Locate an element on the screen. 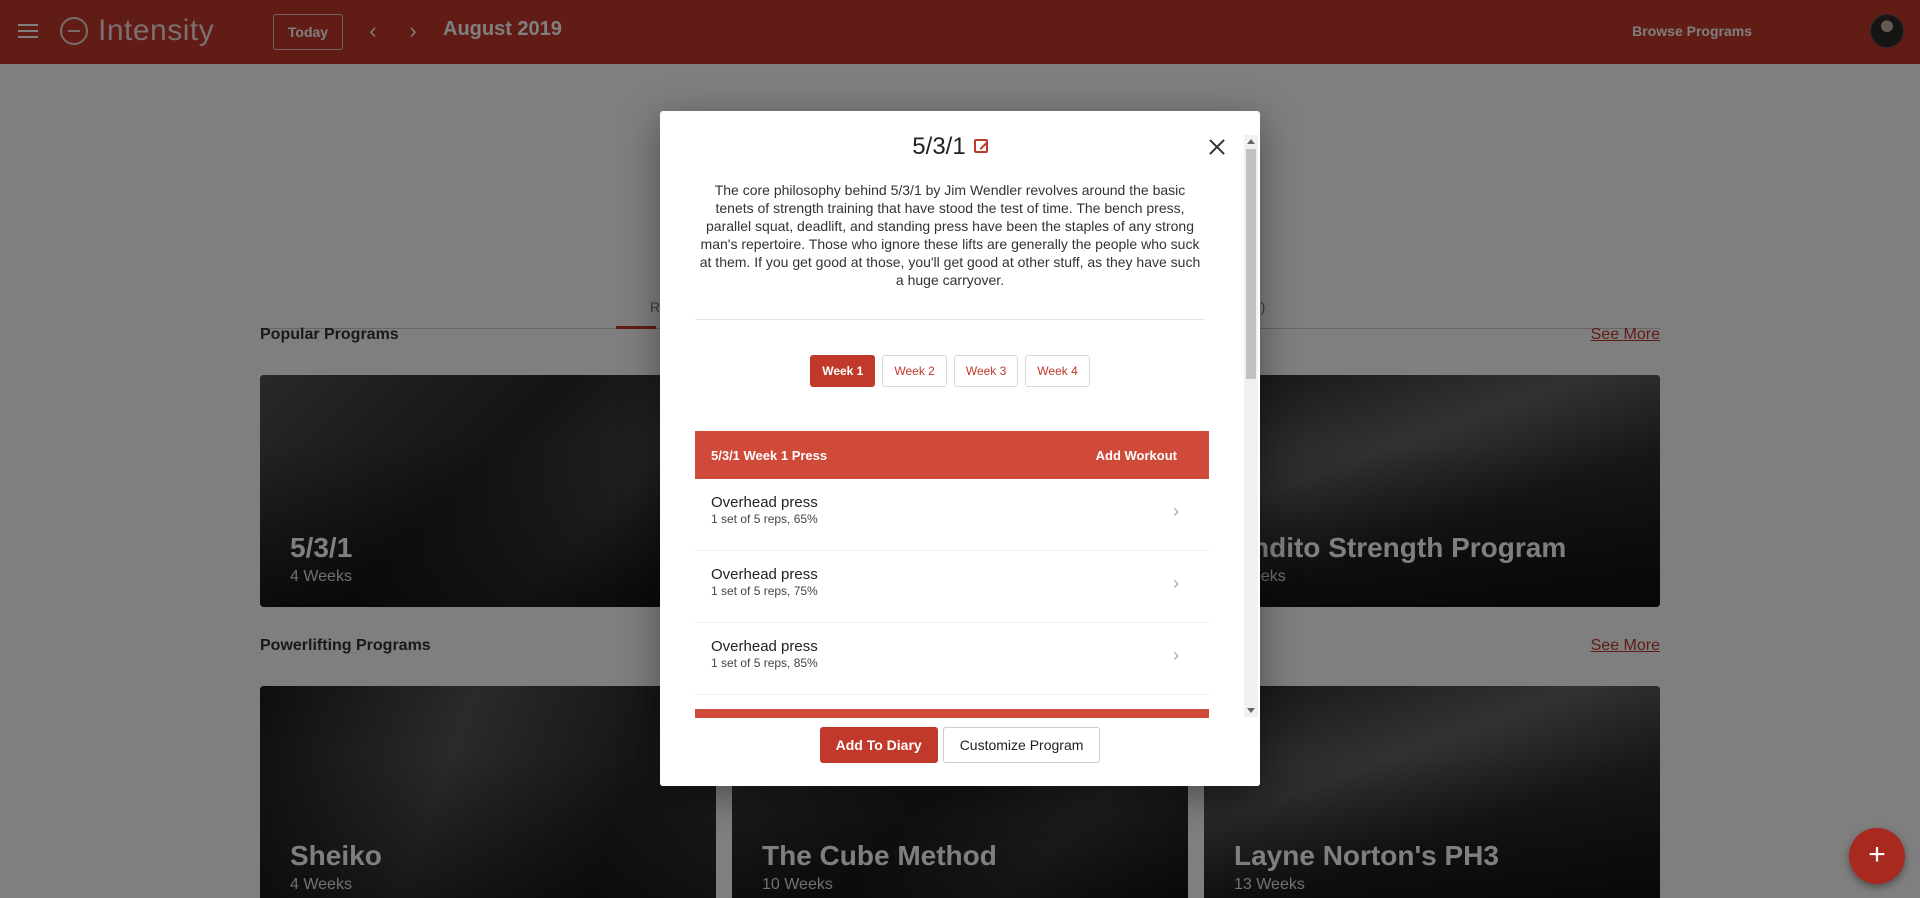 Image resolution: width=1920 pixels, height=898 pixels. exercise-row: Overhead press 1 set of 5 reps, 85% › is located at coordinates (952, 659).